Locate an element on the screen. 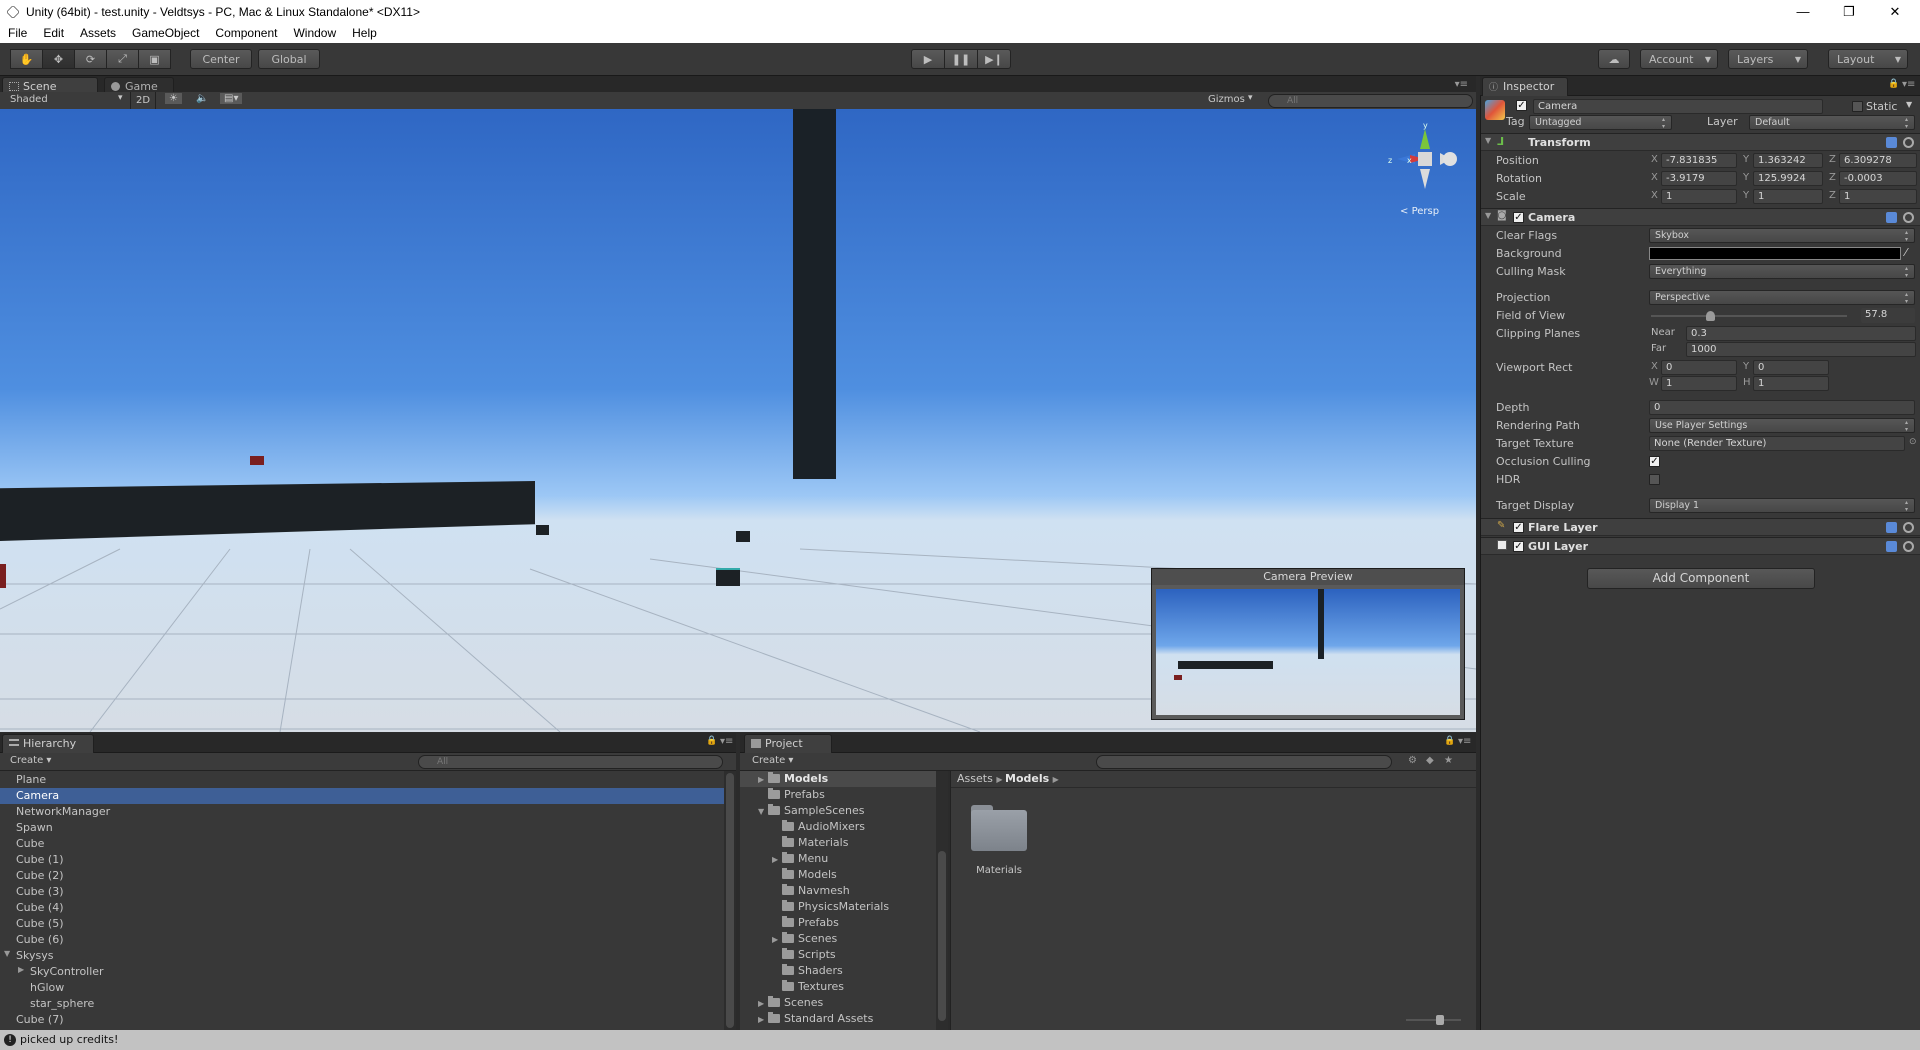  gui-layer-checkbox: ✓ is located at coordinates (1518, 546).